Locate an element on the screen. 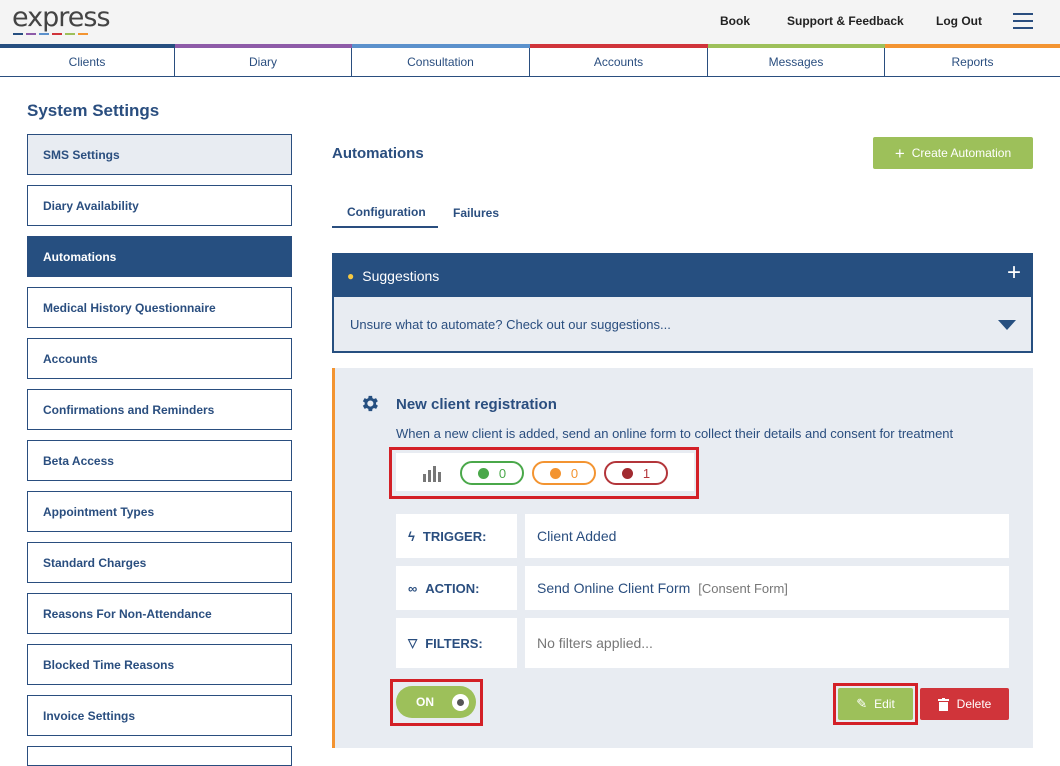 The image size is (1060, 766). create-automation-label: Create Automation is located at coordinates (961, 153).